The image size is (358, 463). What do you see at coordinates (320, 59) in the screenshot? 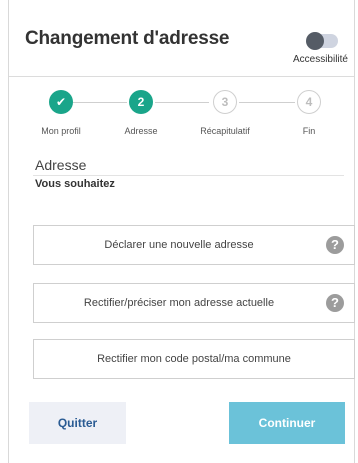
I see `accessibility-label: Accessibilité` at bounding box center [320, 59].